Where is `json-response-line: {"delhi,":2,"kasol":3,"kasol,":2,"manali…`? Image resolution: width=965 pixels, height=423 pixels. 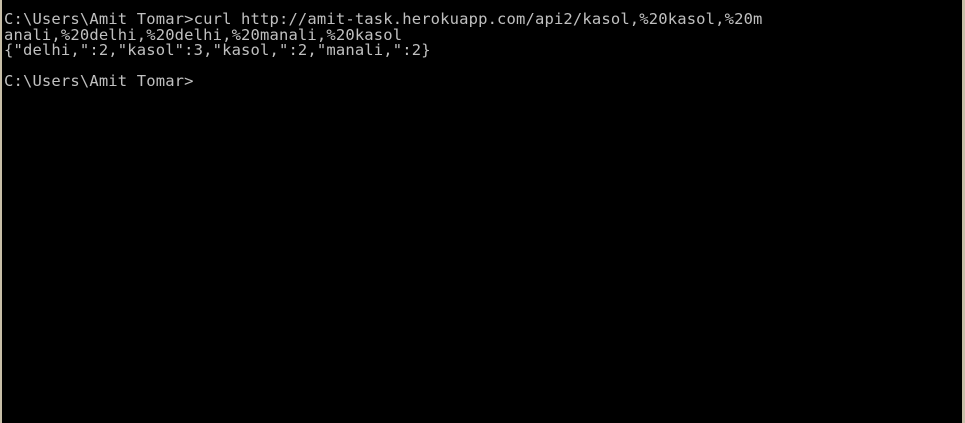
json-response-line: {"delhi,":2,"kasol":3,"kasol,":2,"manali… is located at coordinates (217, 50).